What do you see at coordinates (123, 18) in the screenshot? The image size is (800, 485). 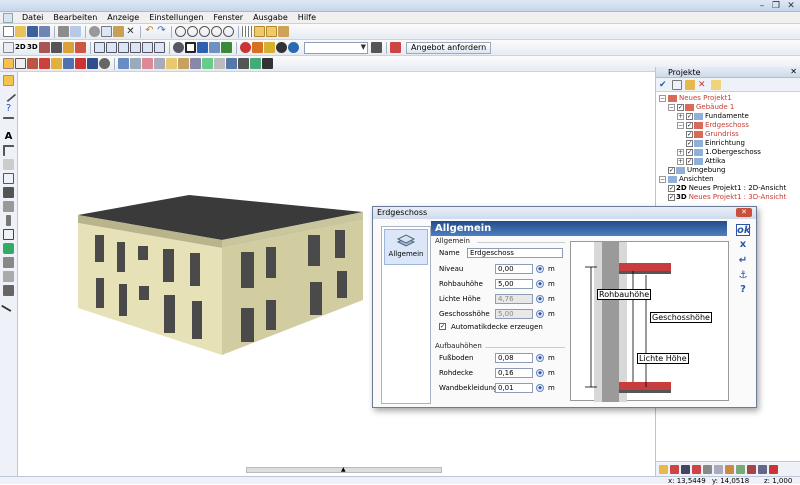 I see `menu-anzeige: Anzeige` at bounding box center [123, 18].